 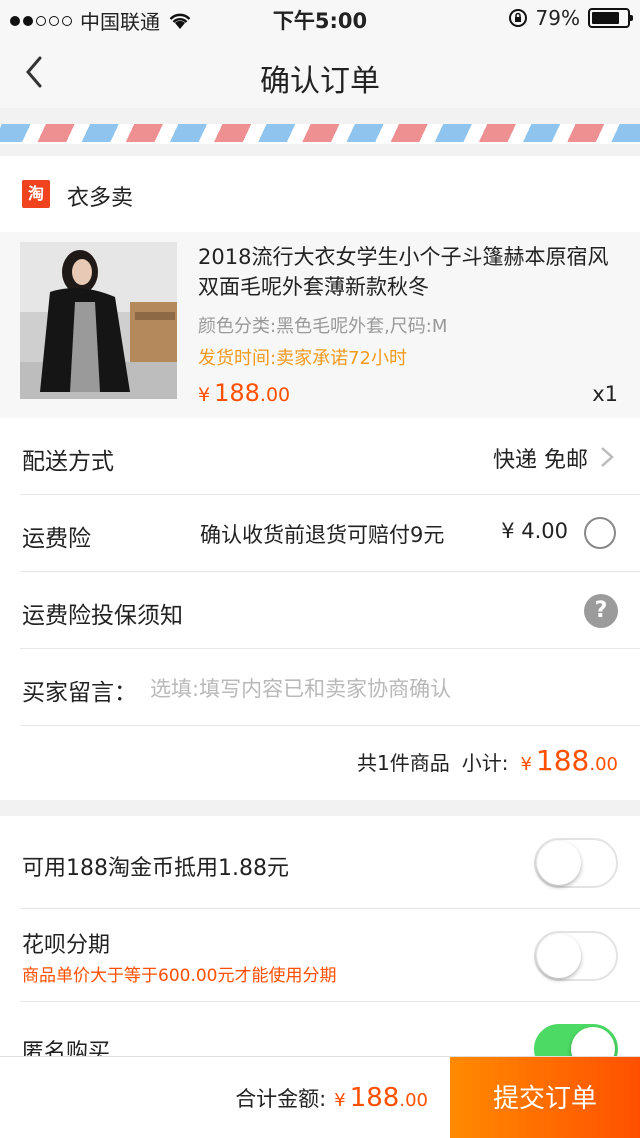 I want to click on buyer-message-row: 买家留言： 选填:填写内容已和卖家协商确认, so click(x=330, y=687).